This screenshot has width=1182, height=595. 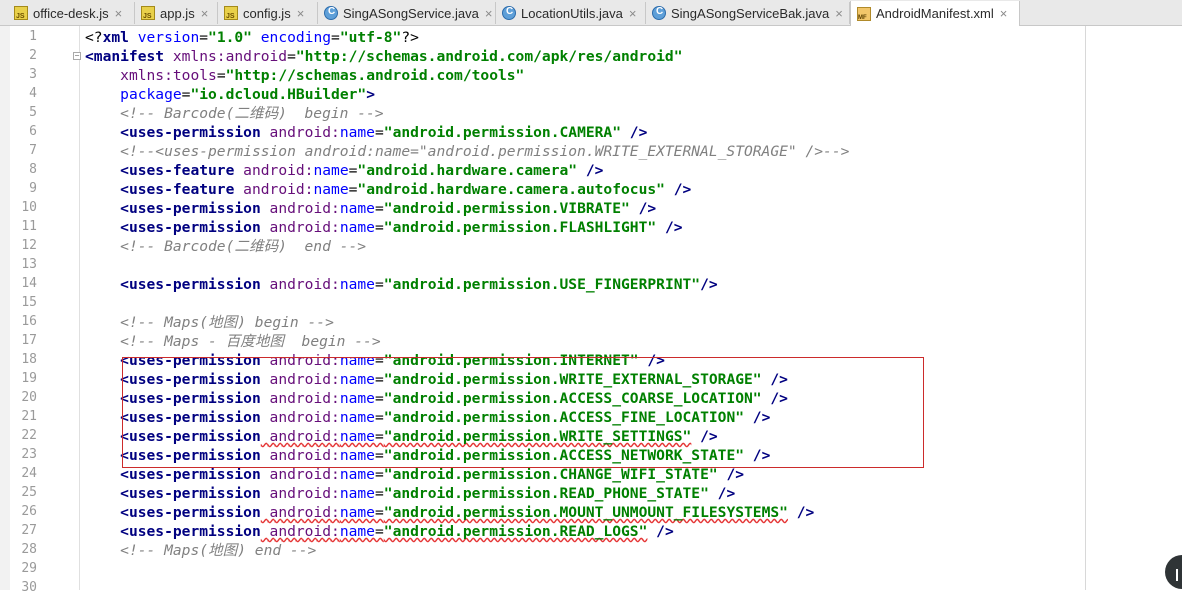 What do you see at coordinates (218, 550) in the screenshot?
I see `code-token: <!-- Maps(地图) end -->` at bounding box center [218, 550].